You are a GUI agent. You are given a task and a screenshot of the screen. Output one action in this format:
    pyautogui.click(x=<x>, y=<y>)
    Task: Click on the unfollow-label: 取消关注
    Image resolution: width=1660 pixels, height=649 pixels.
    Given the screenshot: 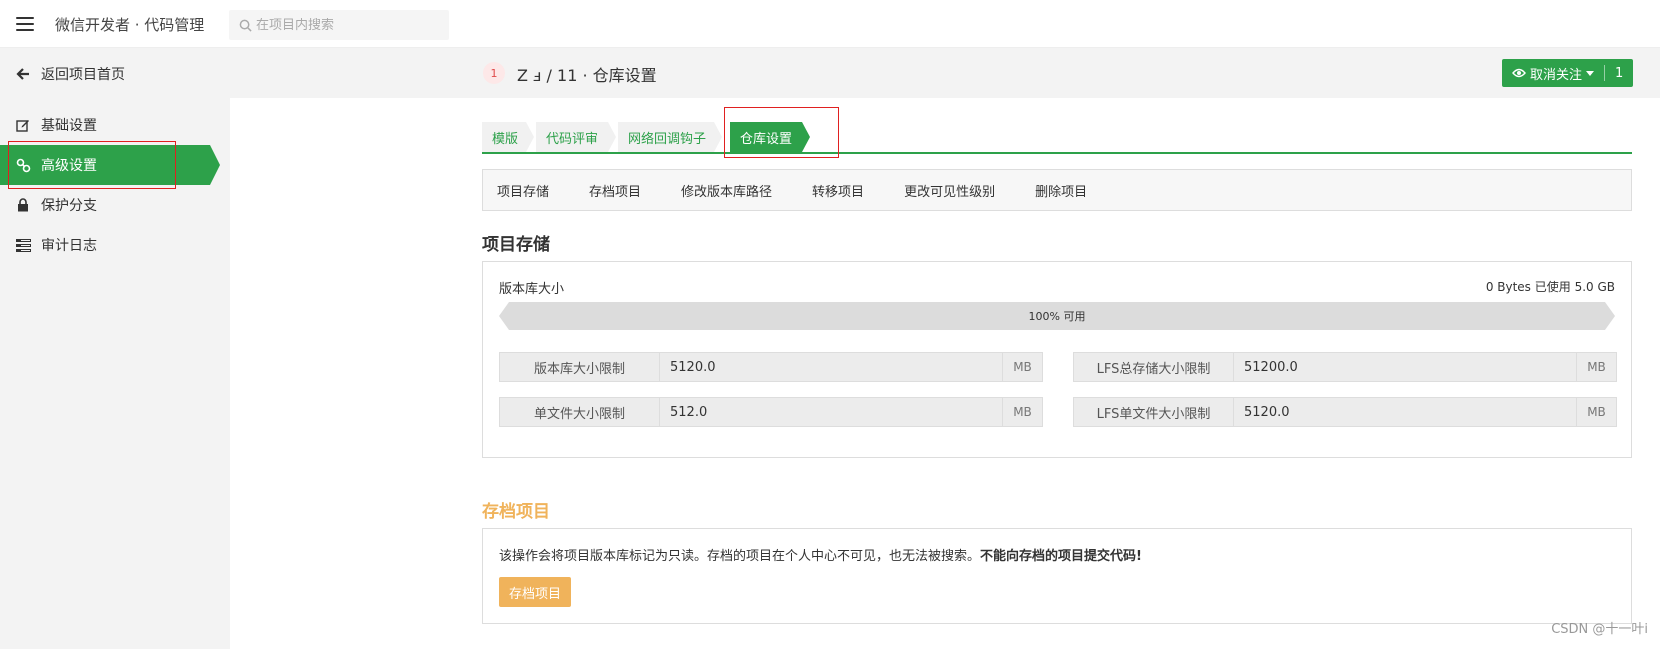 What is the action you would take?
    pyautogui.click(x=1556, y=75)
    